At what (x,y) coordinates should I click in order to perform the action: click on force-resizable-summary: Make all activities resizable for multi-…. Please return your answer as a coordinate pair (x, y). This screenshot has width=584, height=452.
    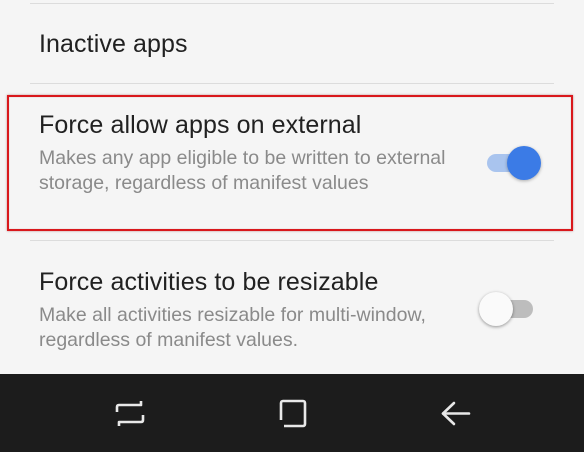
    Looking at the image, I should click on (232, 327).